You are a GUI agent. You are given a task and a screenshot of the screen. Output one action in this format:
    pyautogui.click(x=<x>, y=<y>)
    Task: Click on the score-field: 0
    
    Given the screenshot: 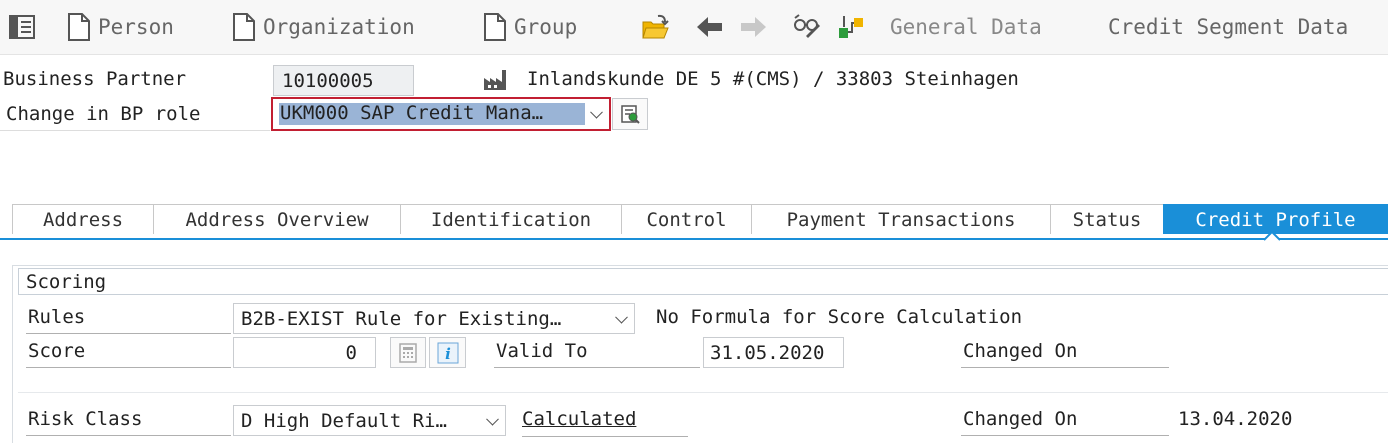 What is the action you would take?
    pyautogui.click(x=304, y=352)
    